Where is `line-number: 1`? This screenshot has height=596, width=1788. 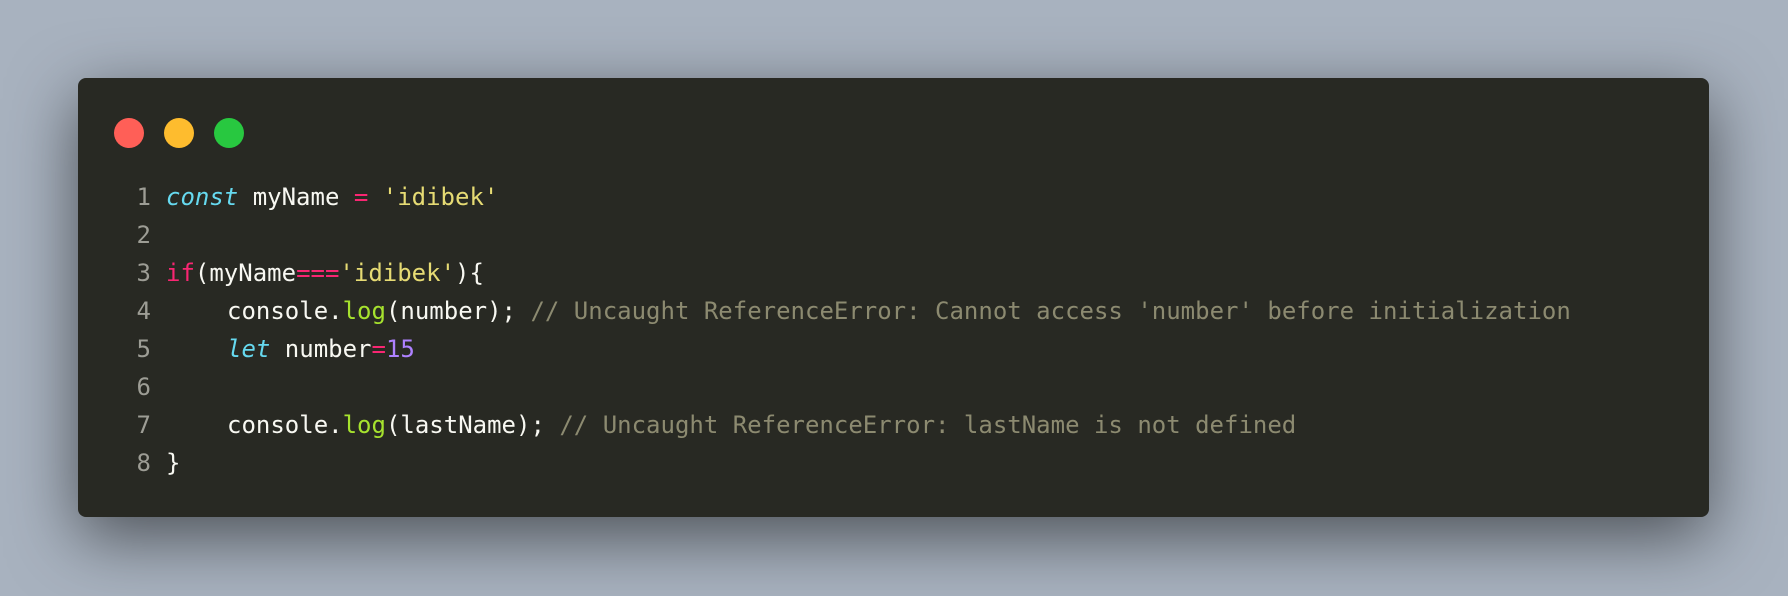
line-number: 1 is located at coordinates (143, 197).